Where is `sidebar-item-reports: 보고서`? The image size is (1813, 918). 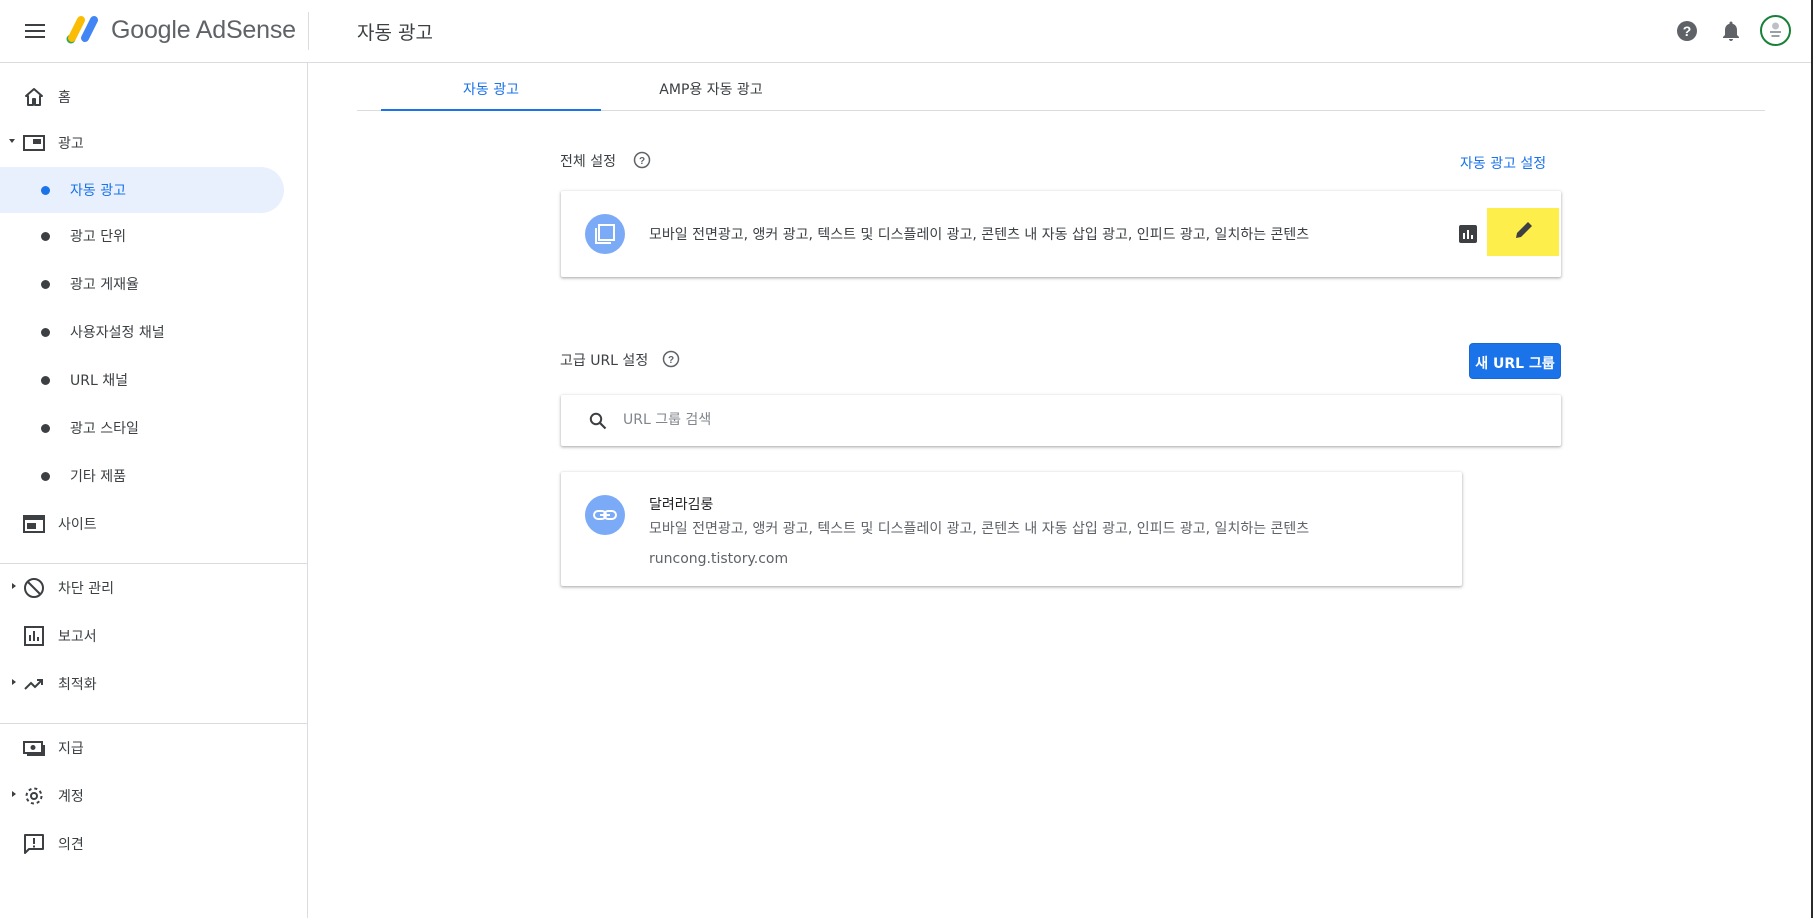
sidebar-item-reports: 보고서 is located at coordinates (142, 636).